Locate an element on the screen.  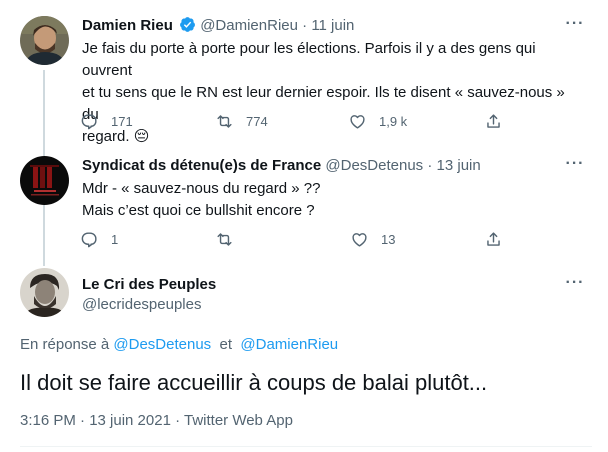
like-count: 1,9 k is located at coordinates (393, 121).